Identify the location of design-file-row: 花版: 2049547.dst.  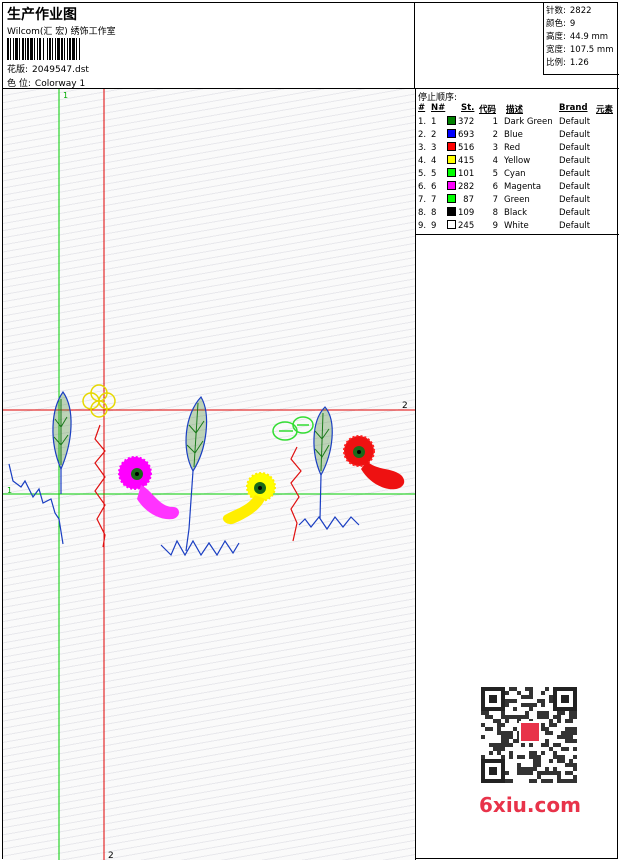
(48, 68).